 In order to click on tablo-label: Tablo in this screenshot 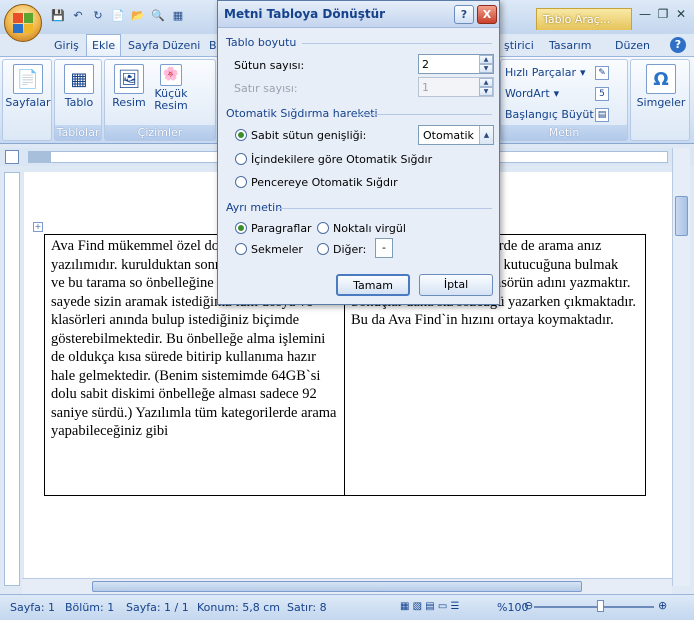, I will do `click(79, 102)`.